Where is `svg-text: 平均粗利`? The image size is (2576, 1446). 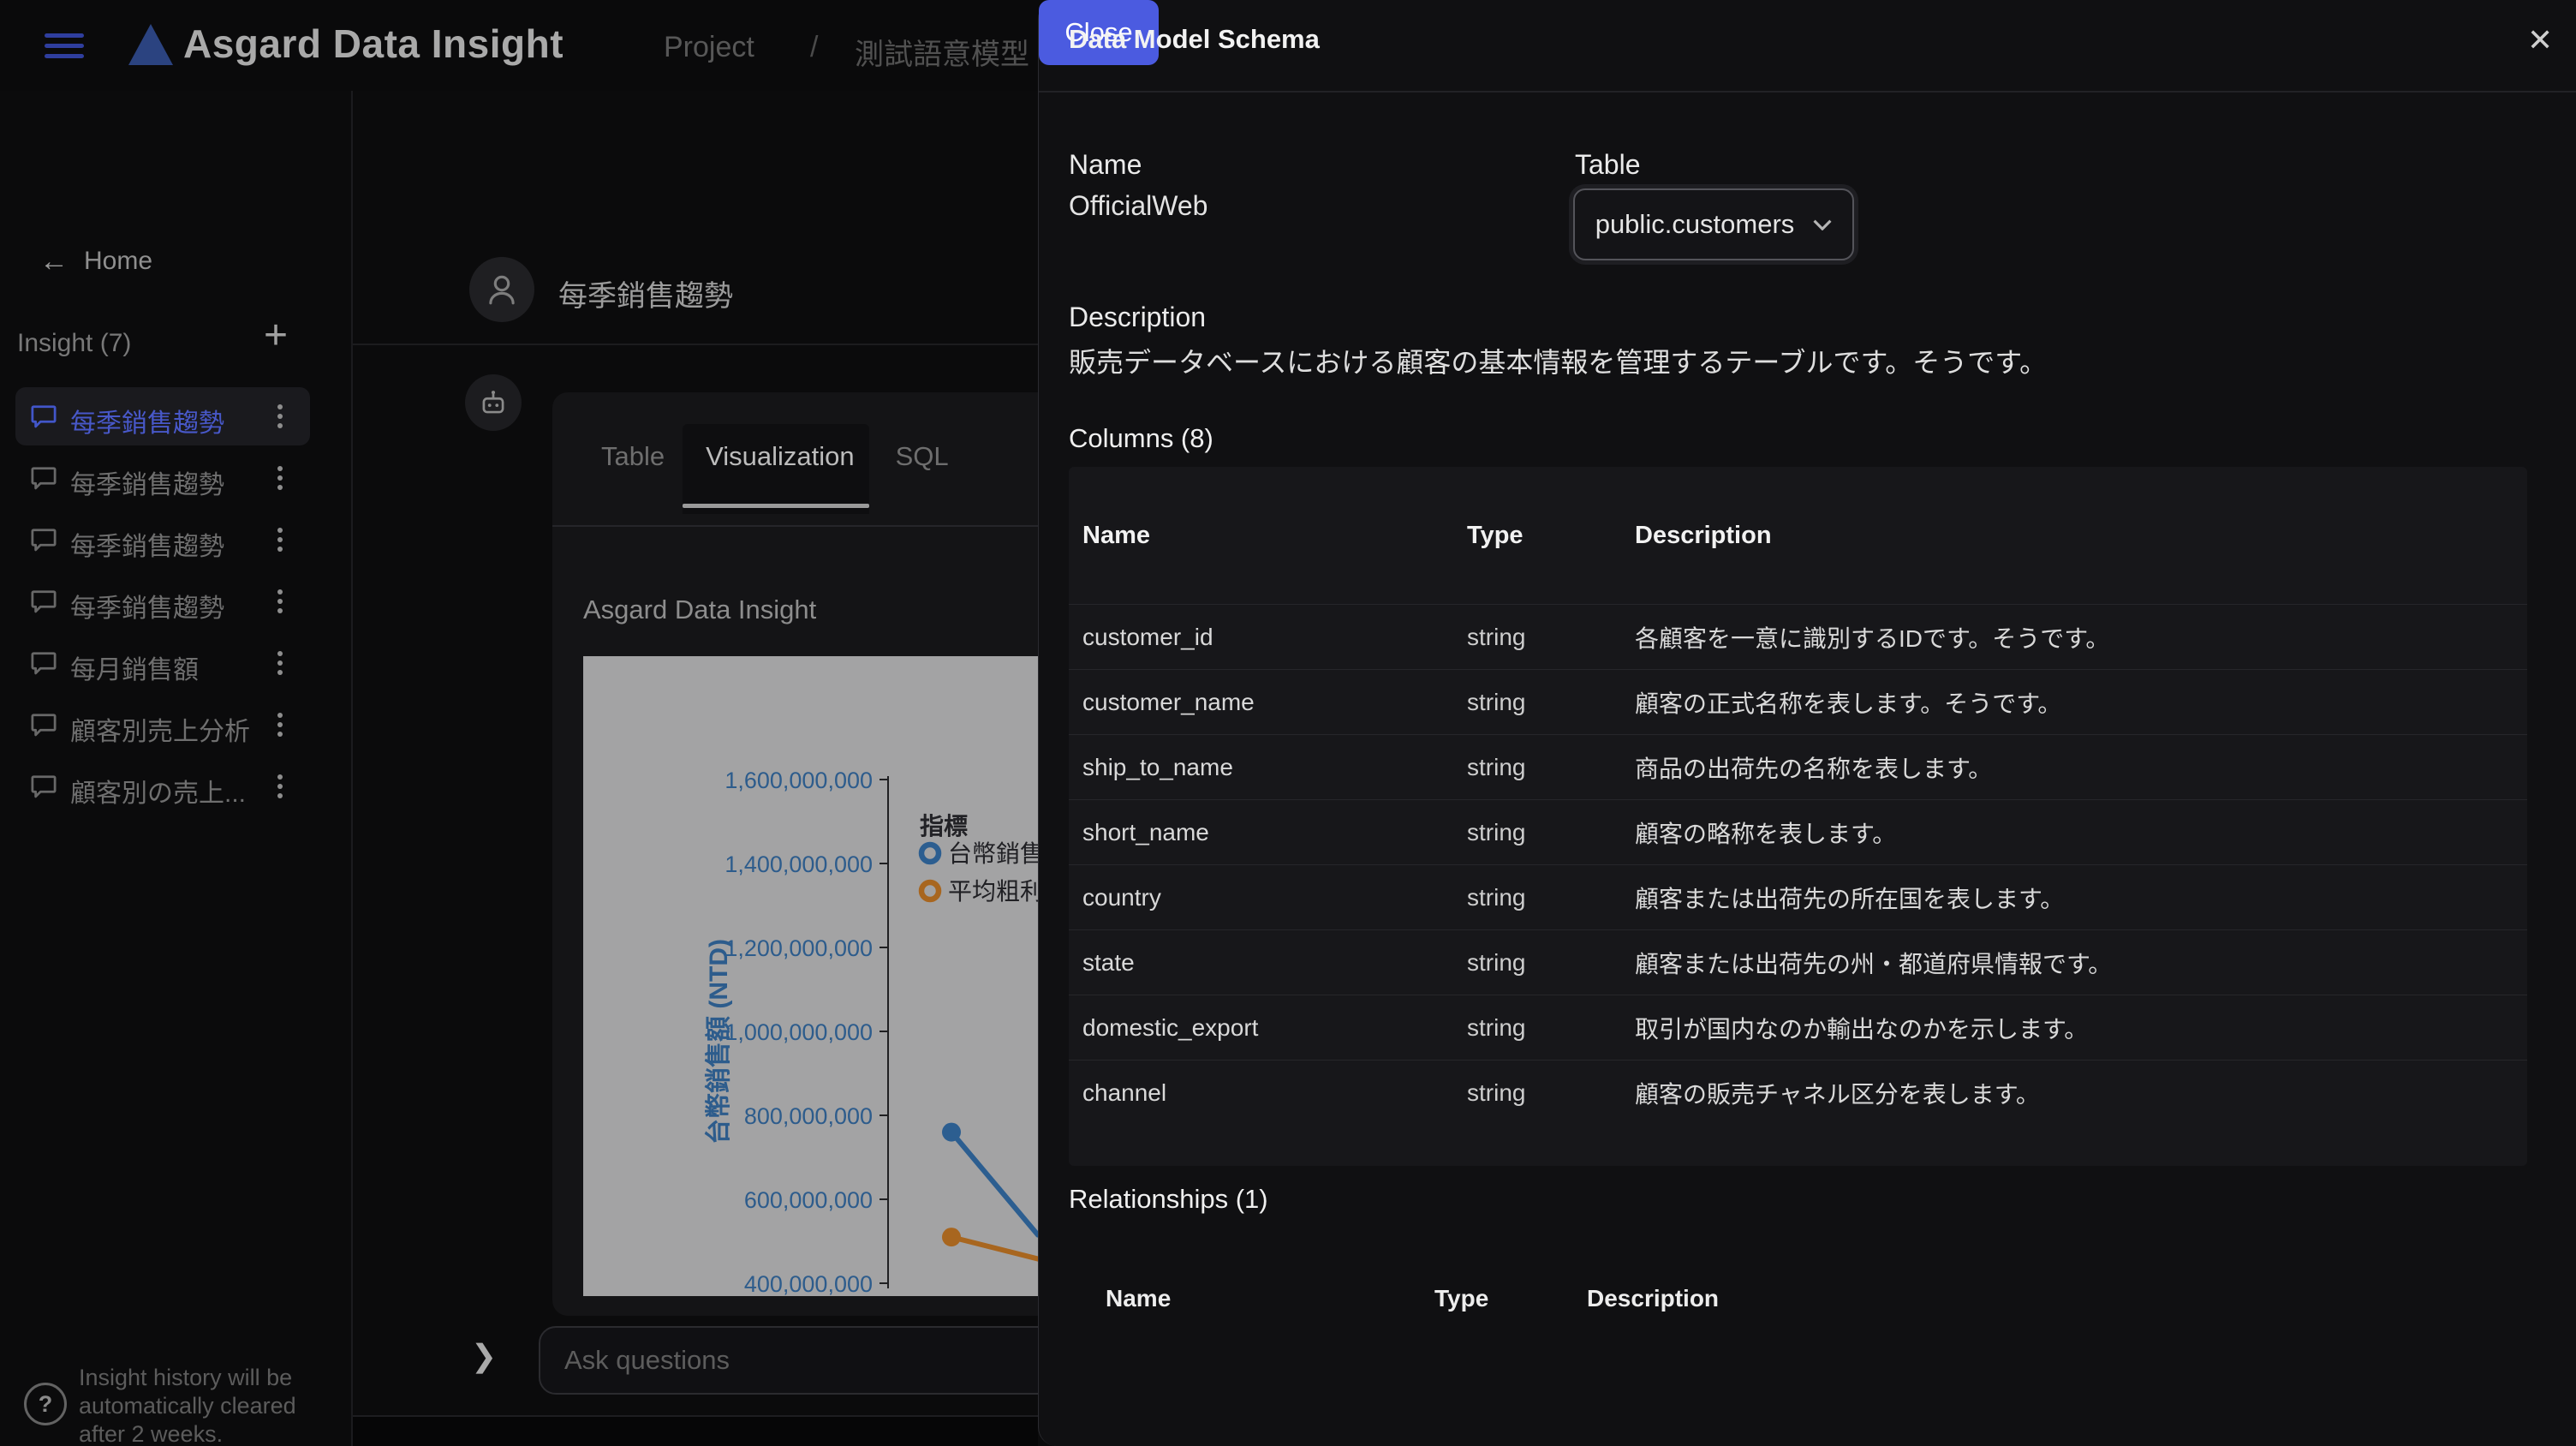
svg-text: 平均粗利 is located at coordinates (996, 892).